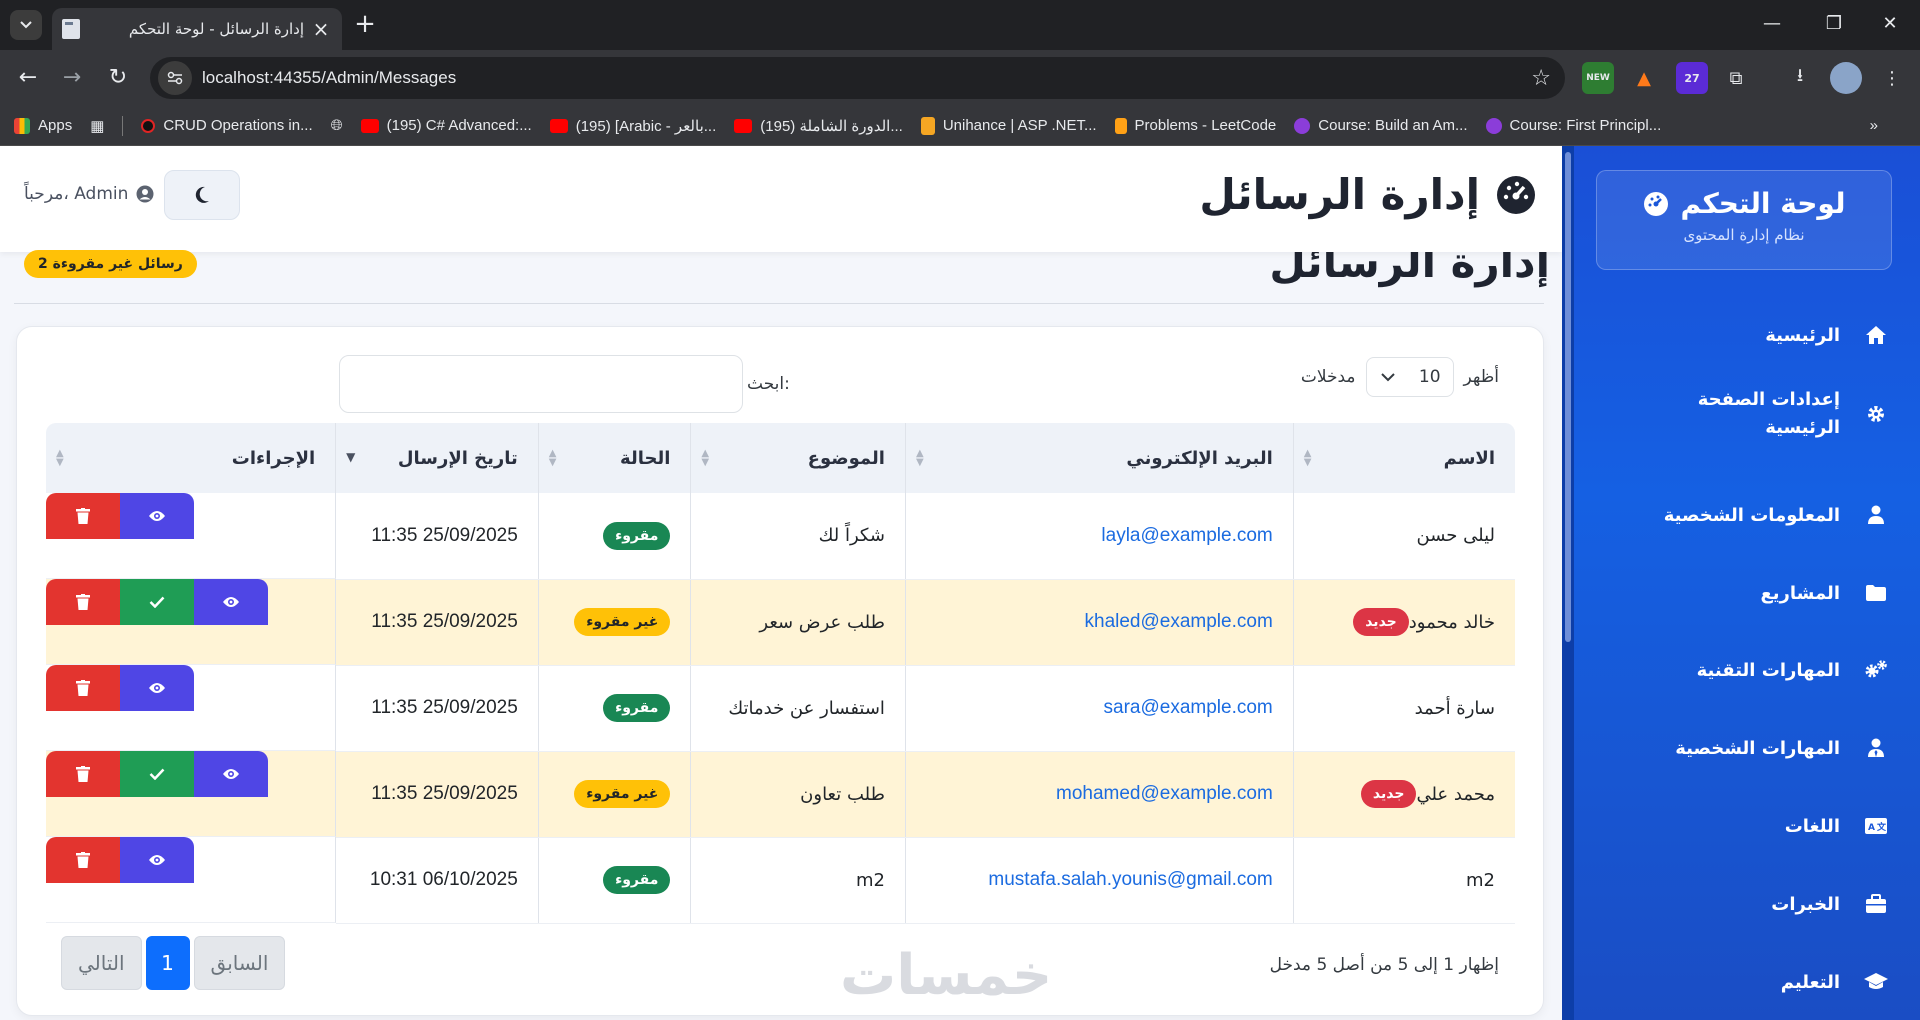  I want to click on email-link: mustafa.salah.younis@gmail.com, so click(1130, 879).